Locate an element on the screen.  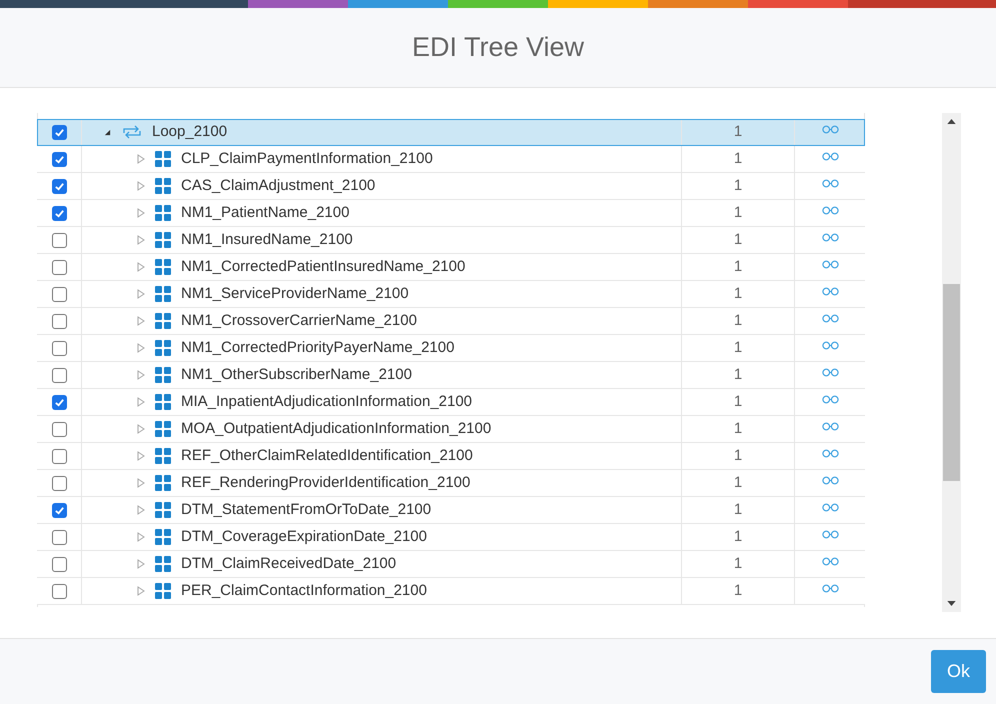
node-name: NM1_CorrectedPatientInsuredName_2100 is located at coordinates (323, 266).